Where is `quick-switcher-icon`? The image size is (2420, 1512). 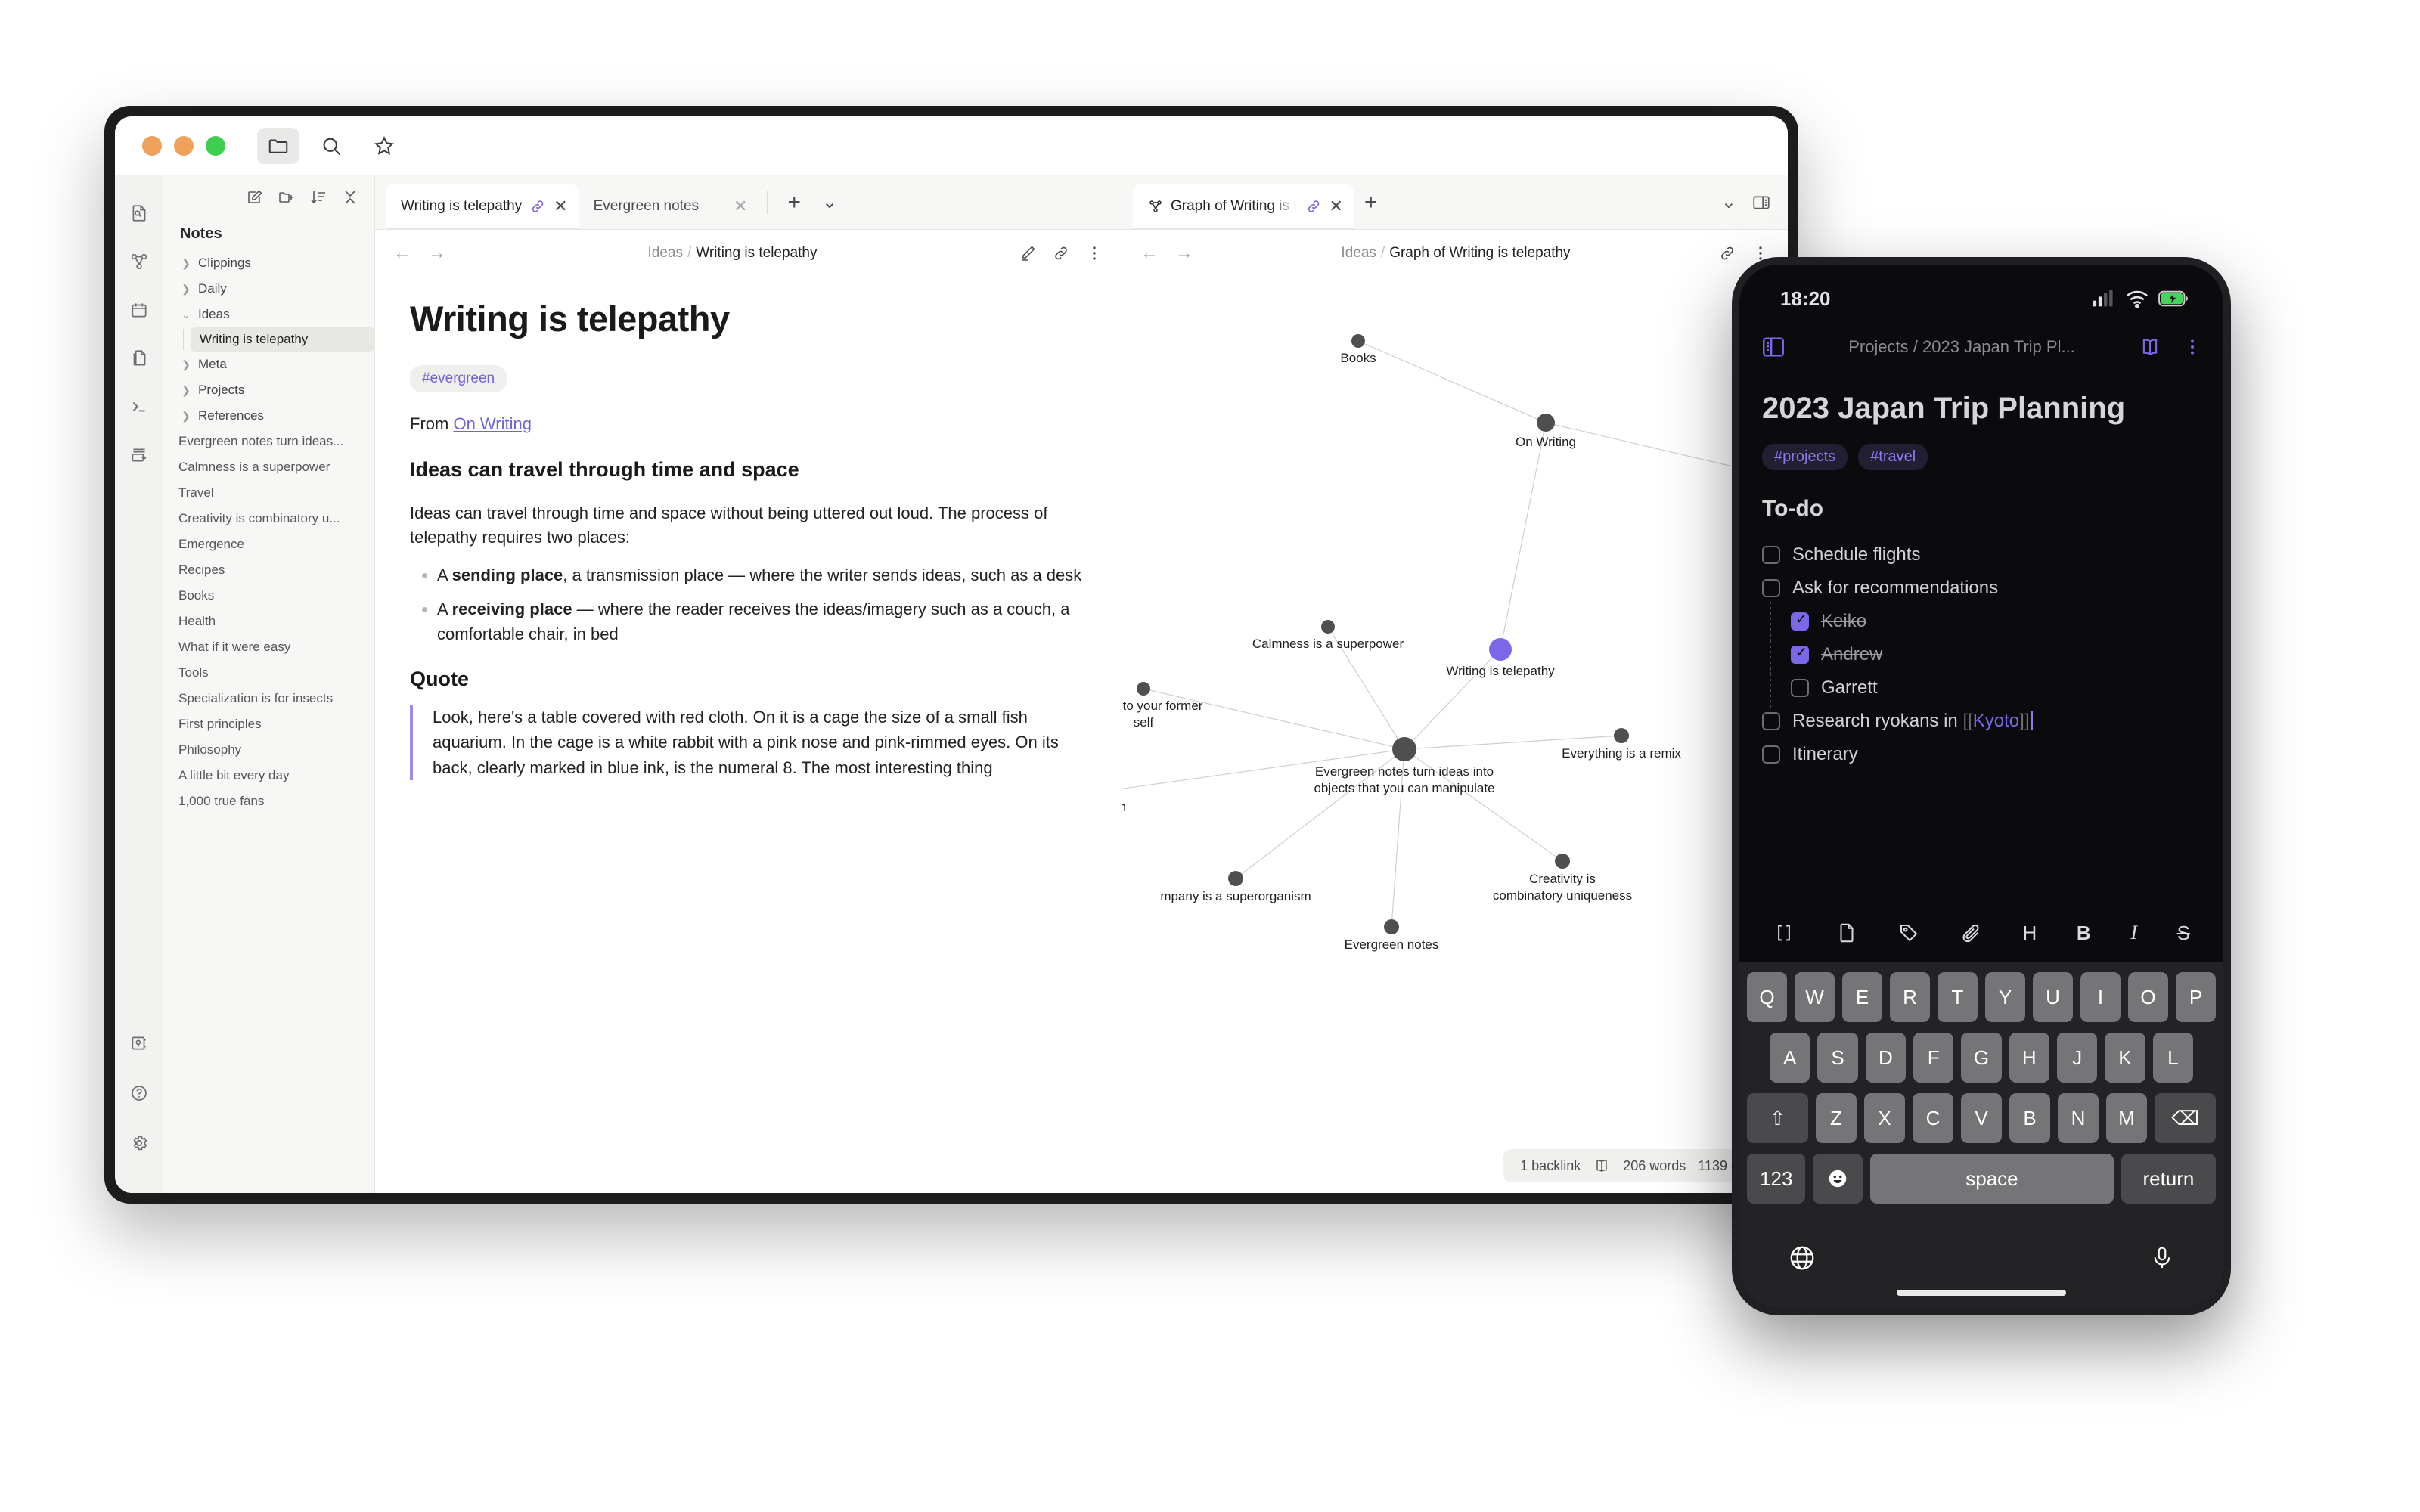 quick-switcher-icon is located at coordinates (139, 213).